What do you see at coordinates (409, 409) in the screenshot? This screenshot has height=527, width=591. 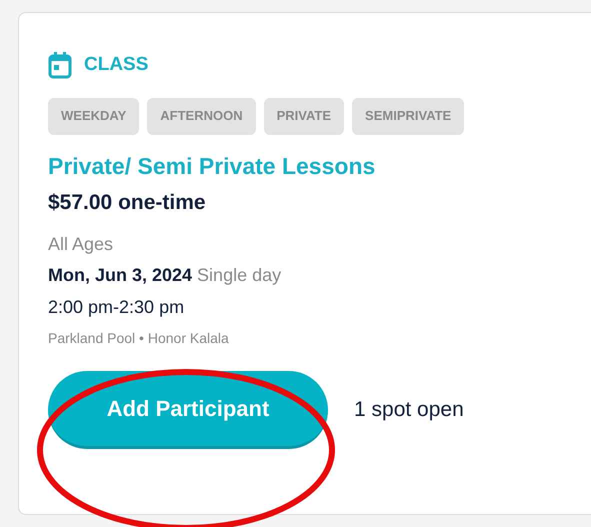 I see `availability-text: 1 spot open` at bounding box center [409, 409].